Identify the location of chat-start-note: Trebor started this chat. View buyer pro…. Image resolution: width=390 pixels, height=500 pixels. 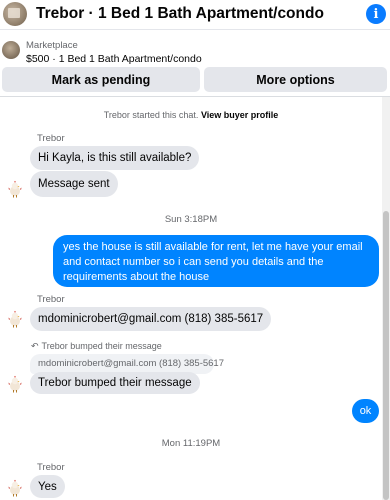
(191, 115).